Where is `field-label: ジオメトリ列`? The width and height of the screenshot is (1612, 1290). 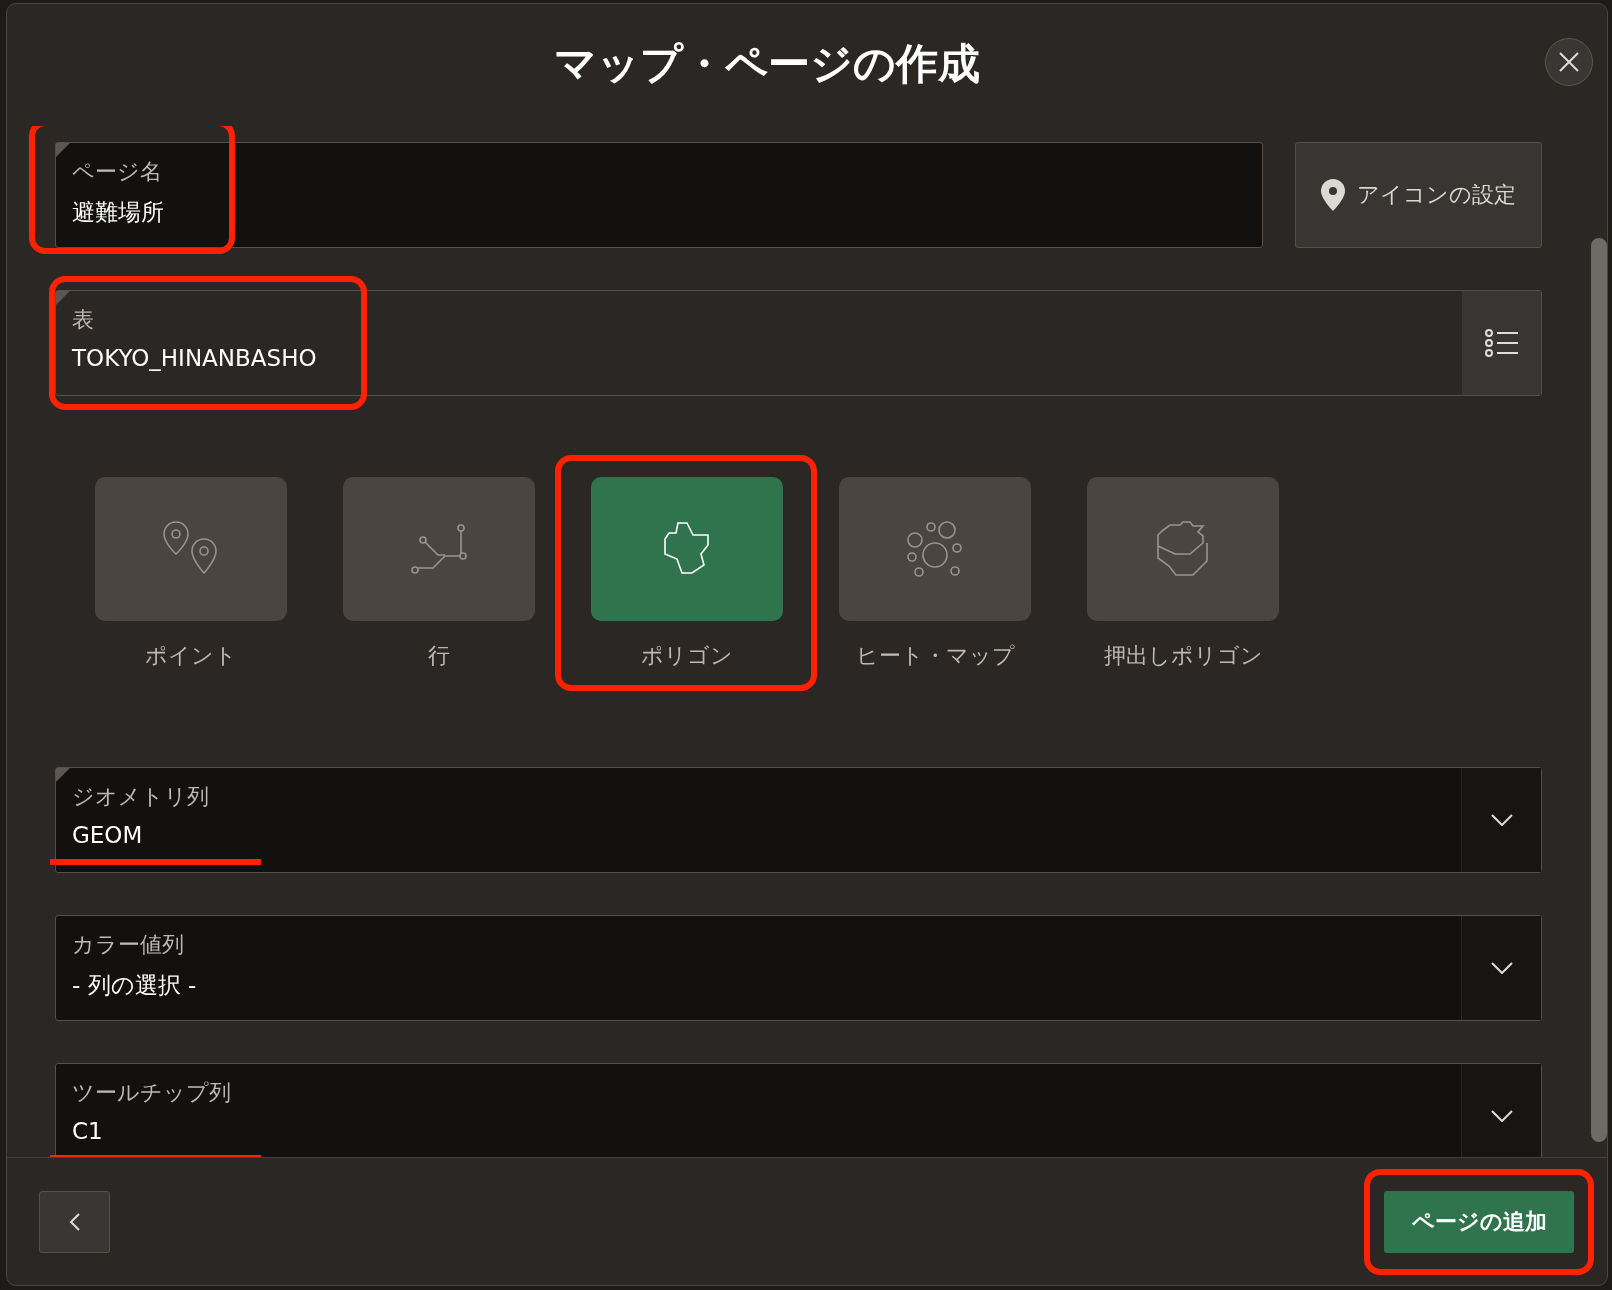 field-label: ジオメトリ列 is located at coordinates (141, 797).